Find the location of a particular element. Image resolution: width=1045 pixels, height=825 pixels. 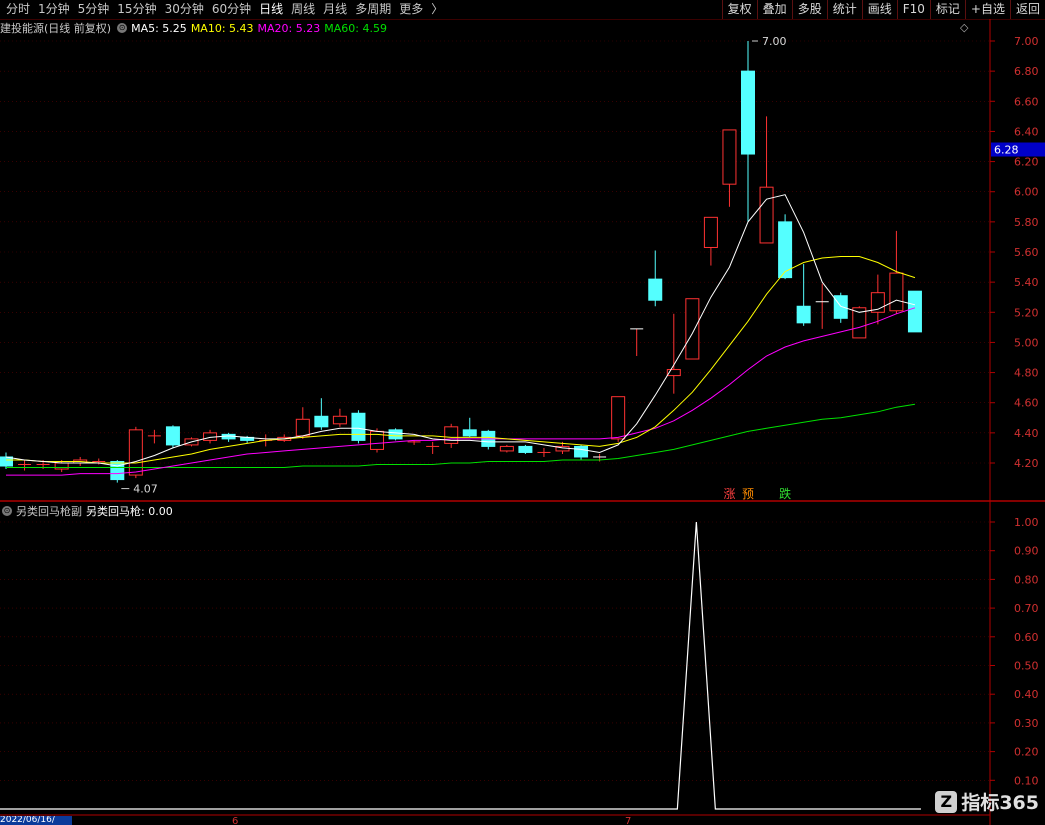

price-tick-label: 5.80 is located at coordinates (1026, 222).